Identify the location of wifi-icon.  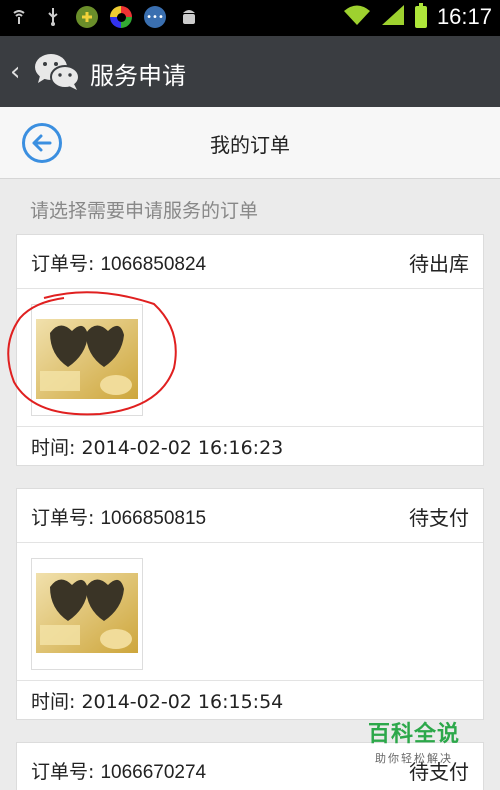
(357, 17).